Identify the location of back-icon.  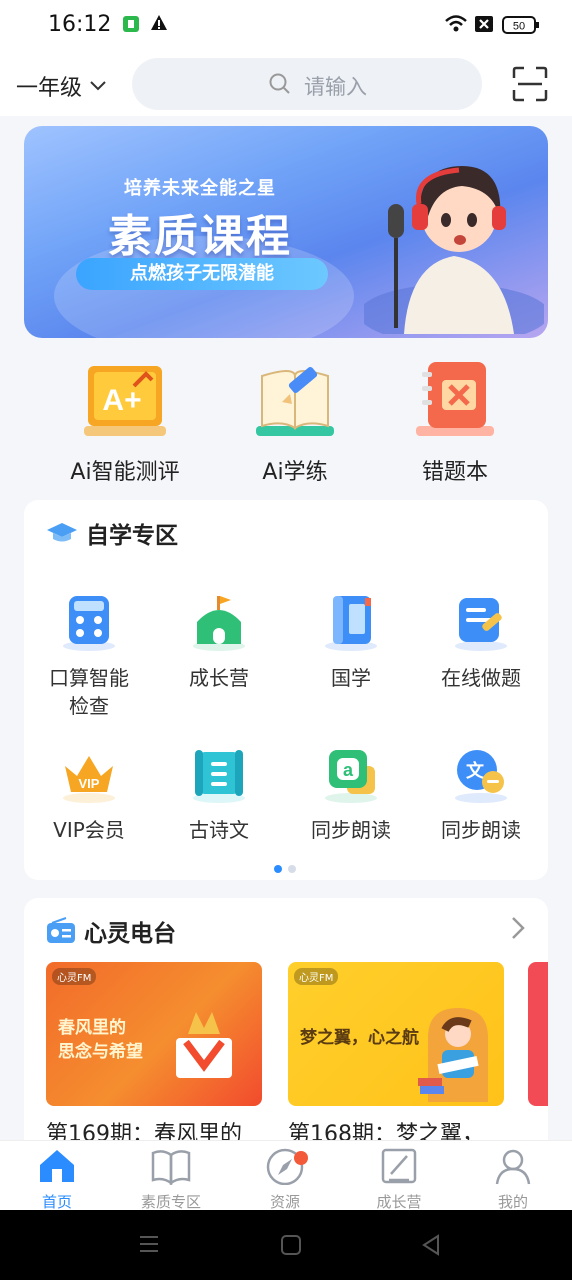
(431, 1245).